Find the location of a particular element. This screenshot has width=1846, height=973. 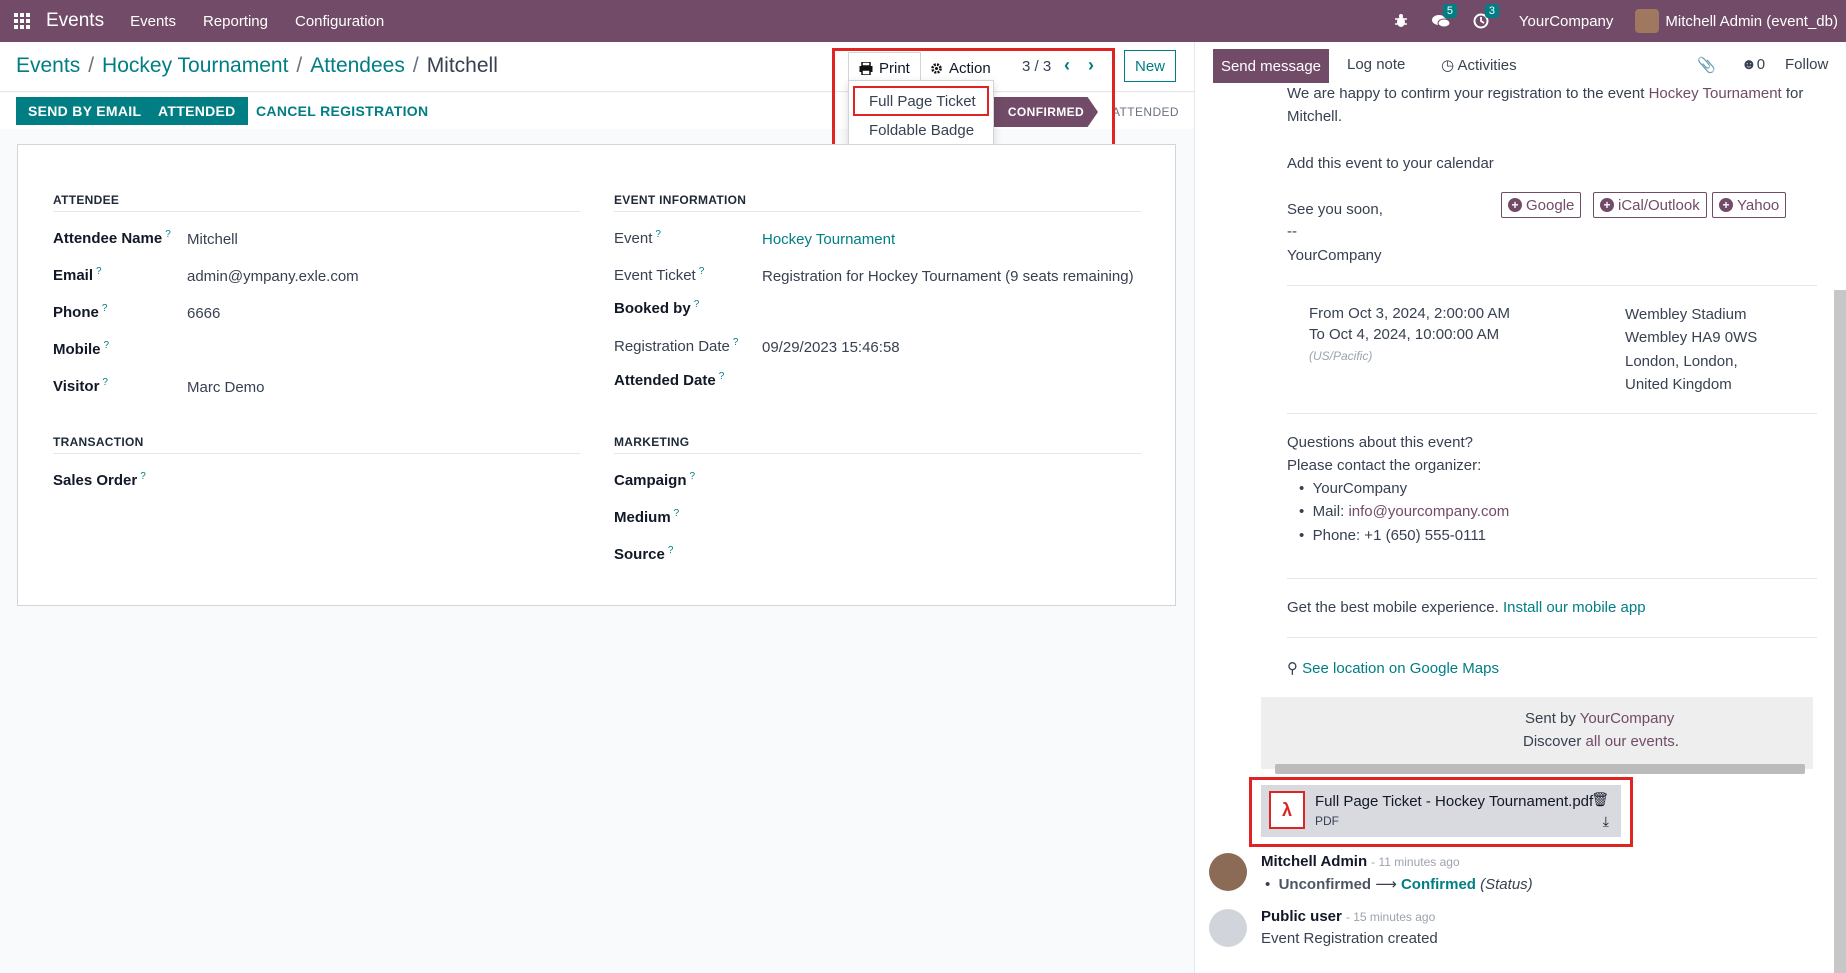

print-dropdown-menu: Full Page Ticket Foldable Badge is located at coordinates (921, 114).